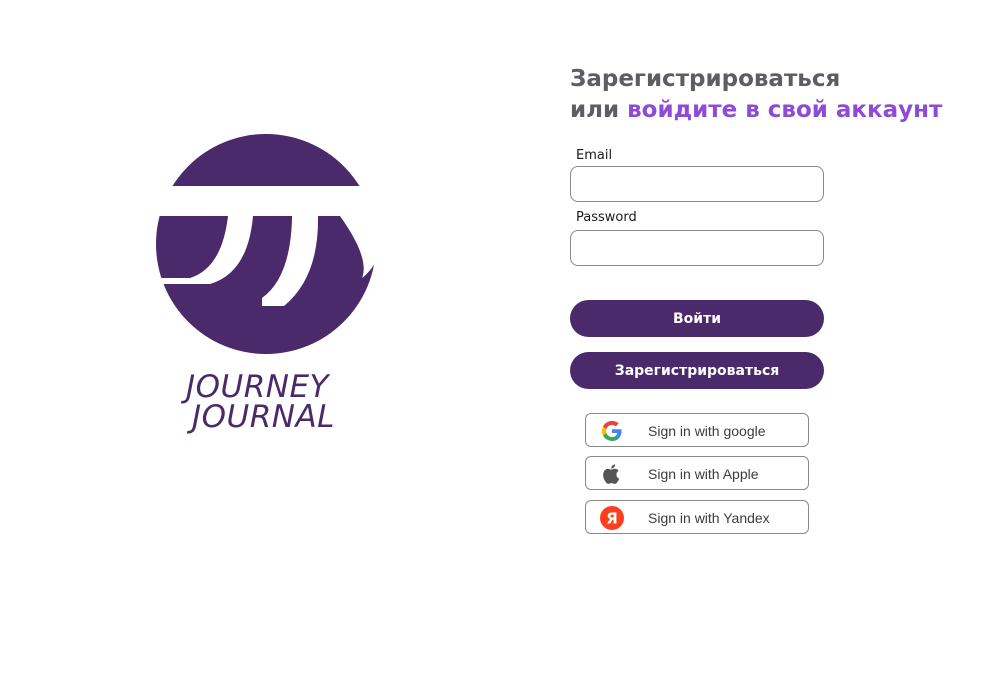 The height and width of the screenshot is (698, 1006). I want to click on google-icon, so click(611, 431).